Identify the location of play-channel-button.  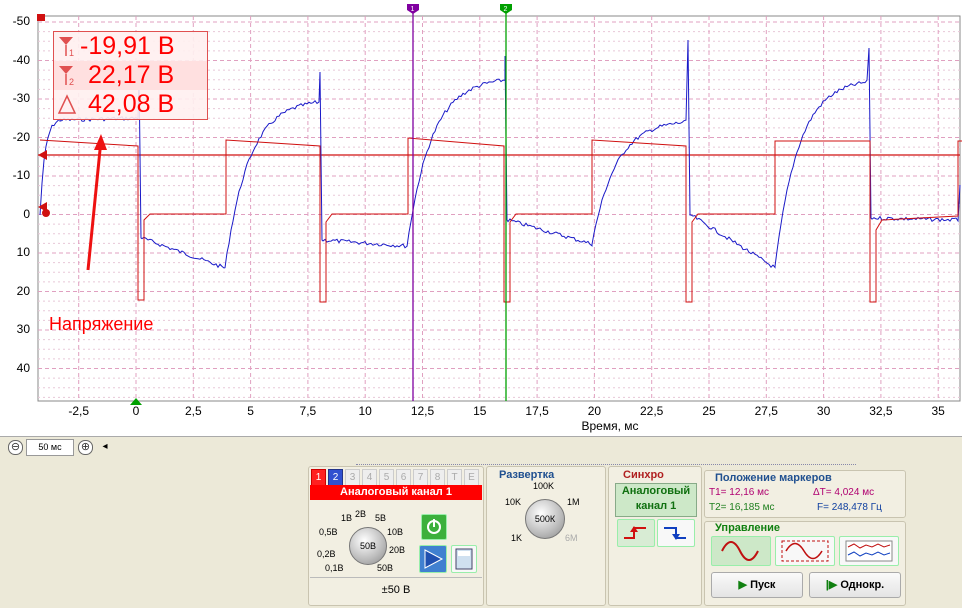
(433, 559).